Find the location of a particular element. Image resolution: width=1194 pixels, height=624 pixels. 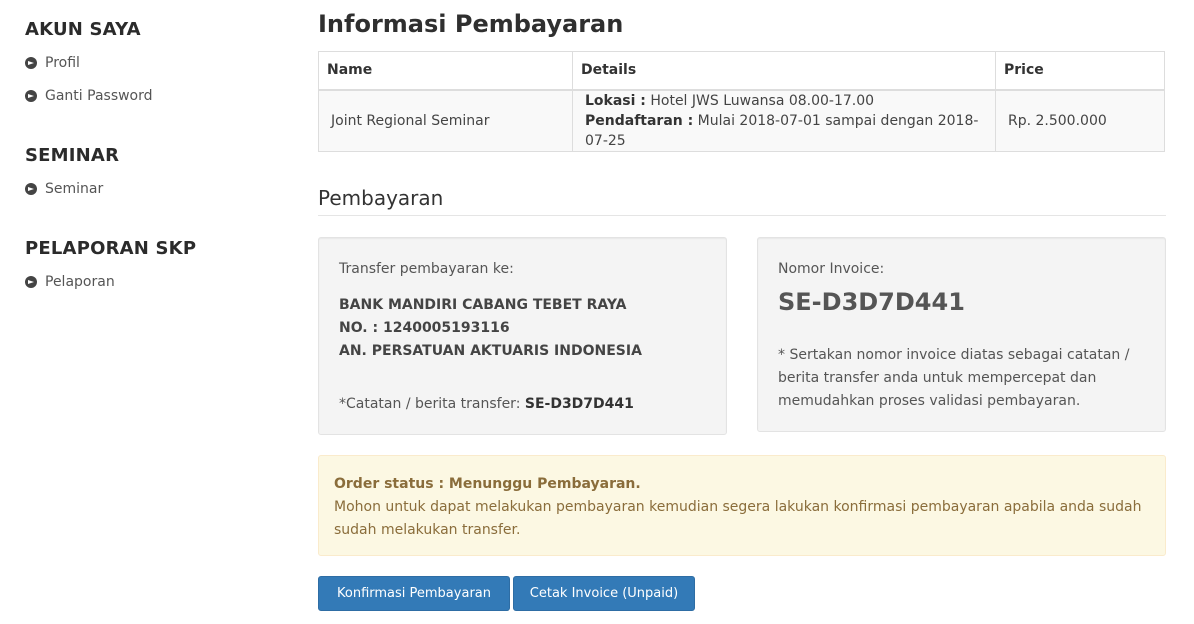

lokasi-value: Hotel JWS Luwansa 08.00-17.00 is located at coordinates (760, 100).